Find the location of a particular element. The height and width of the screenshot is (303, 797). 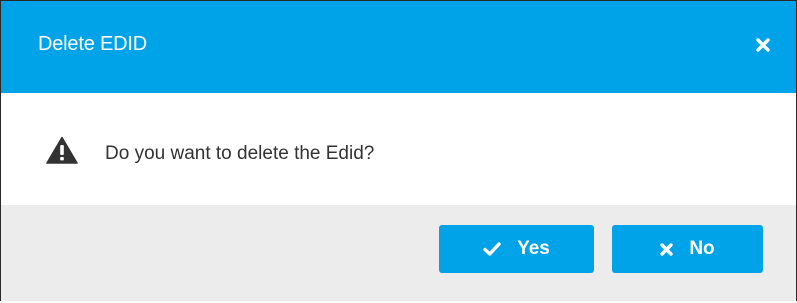

dialog-title: Delete EDID is located at coordinates (92, 44).